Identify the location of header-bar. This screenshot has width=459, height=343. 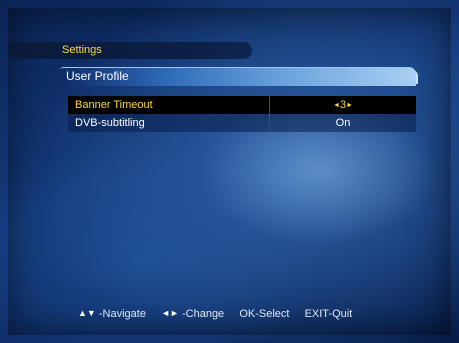
(130, 50).